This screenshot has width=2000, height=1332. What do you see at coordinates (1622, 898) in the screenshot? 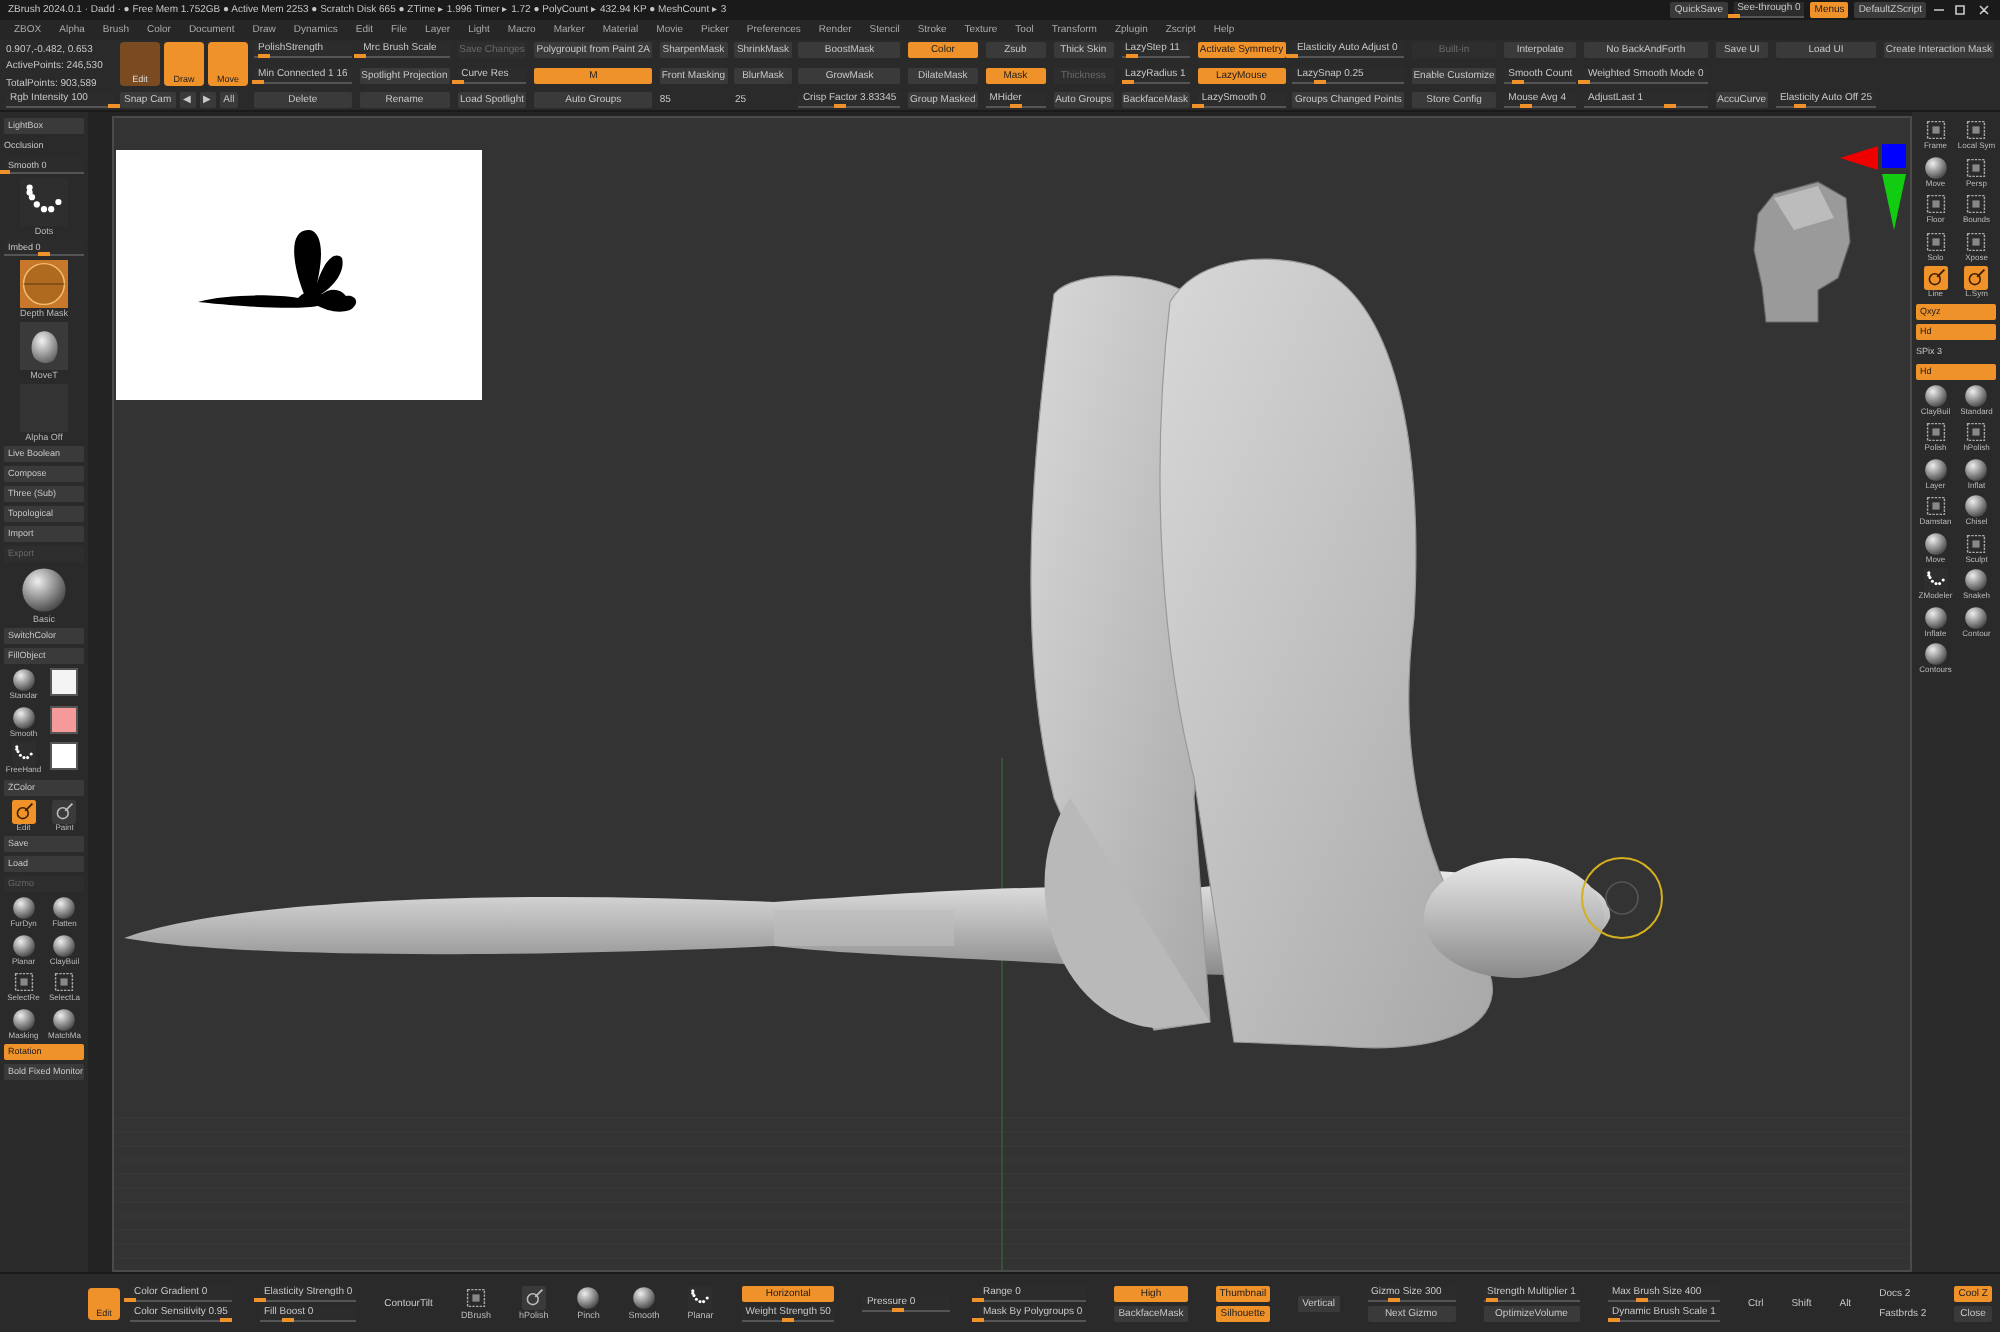
I see `brush-cursor` at bounding box center [1622, 898].